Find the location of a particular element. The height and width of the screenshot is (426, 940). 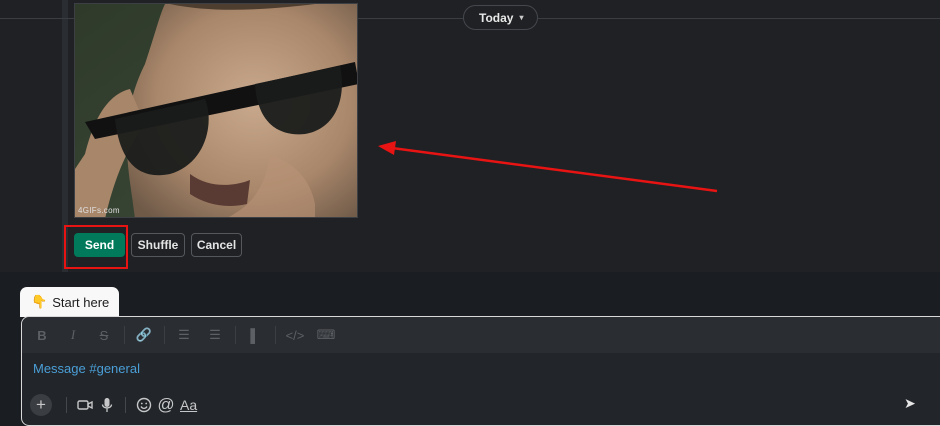

message-input: Message #general is located at coordinates (86, 368).